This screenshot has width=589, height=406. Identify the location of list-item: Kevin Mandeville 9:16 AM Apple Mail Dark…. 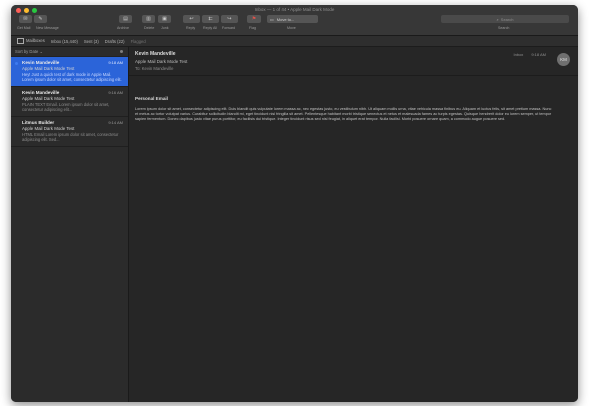
(69, 102).